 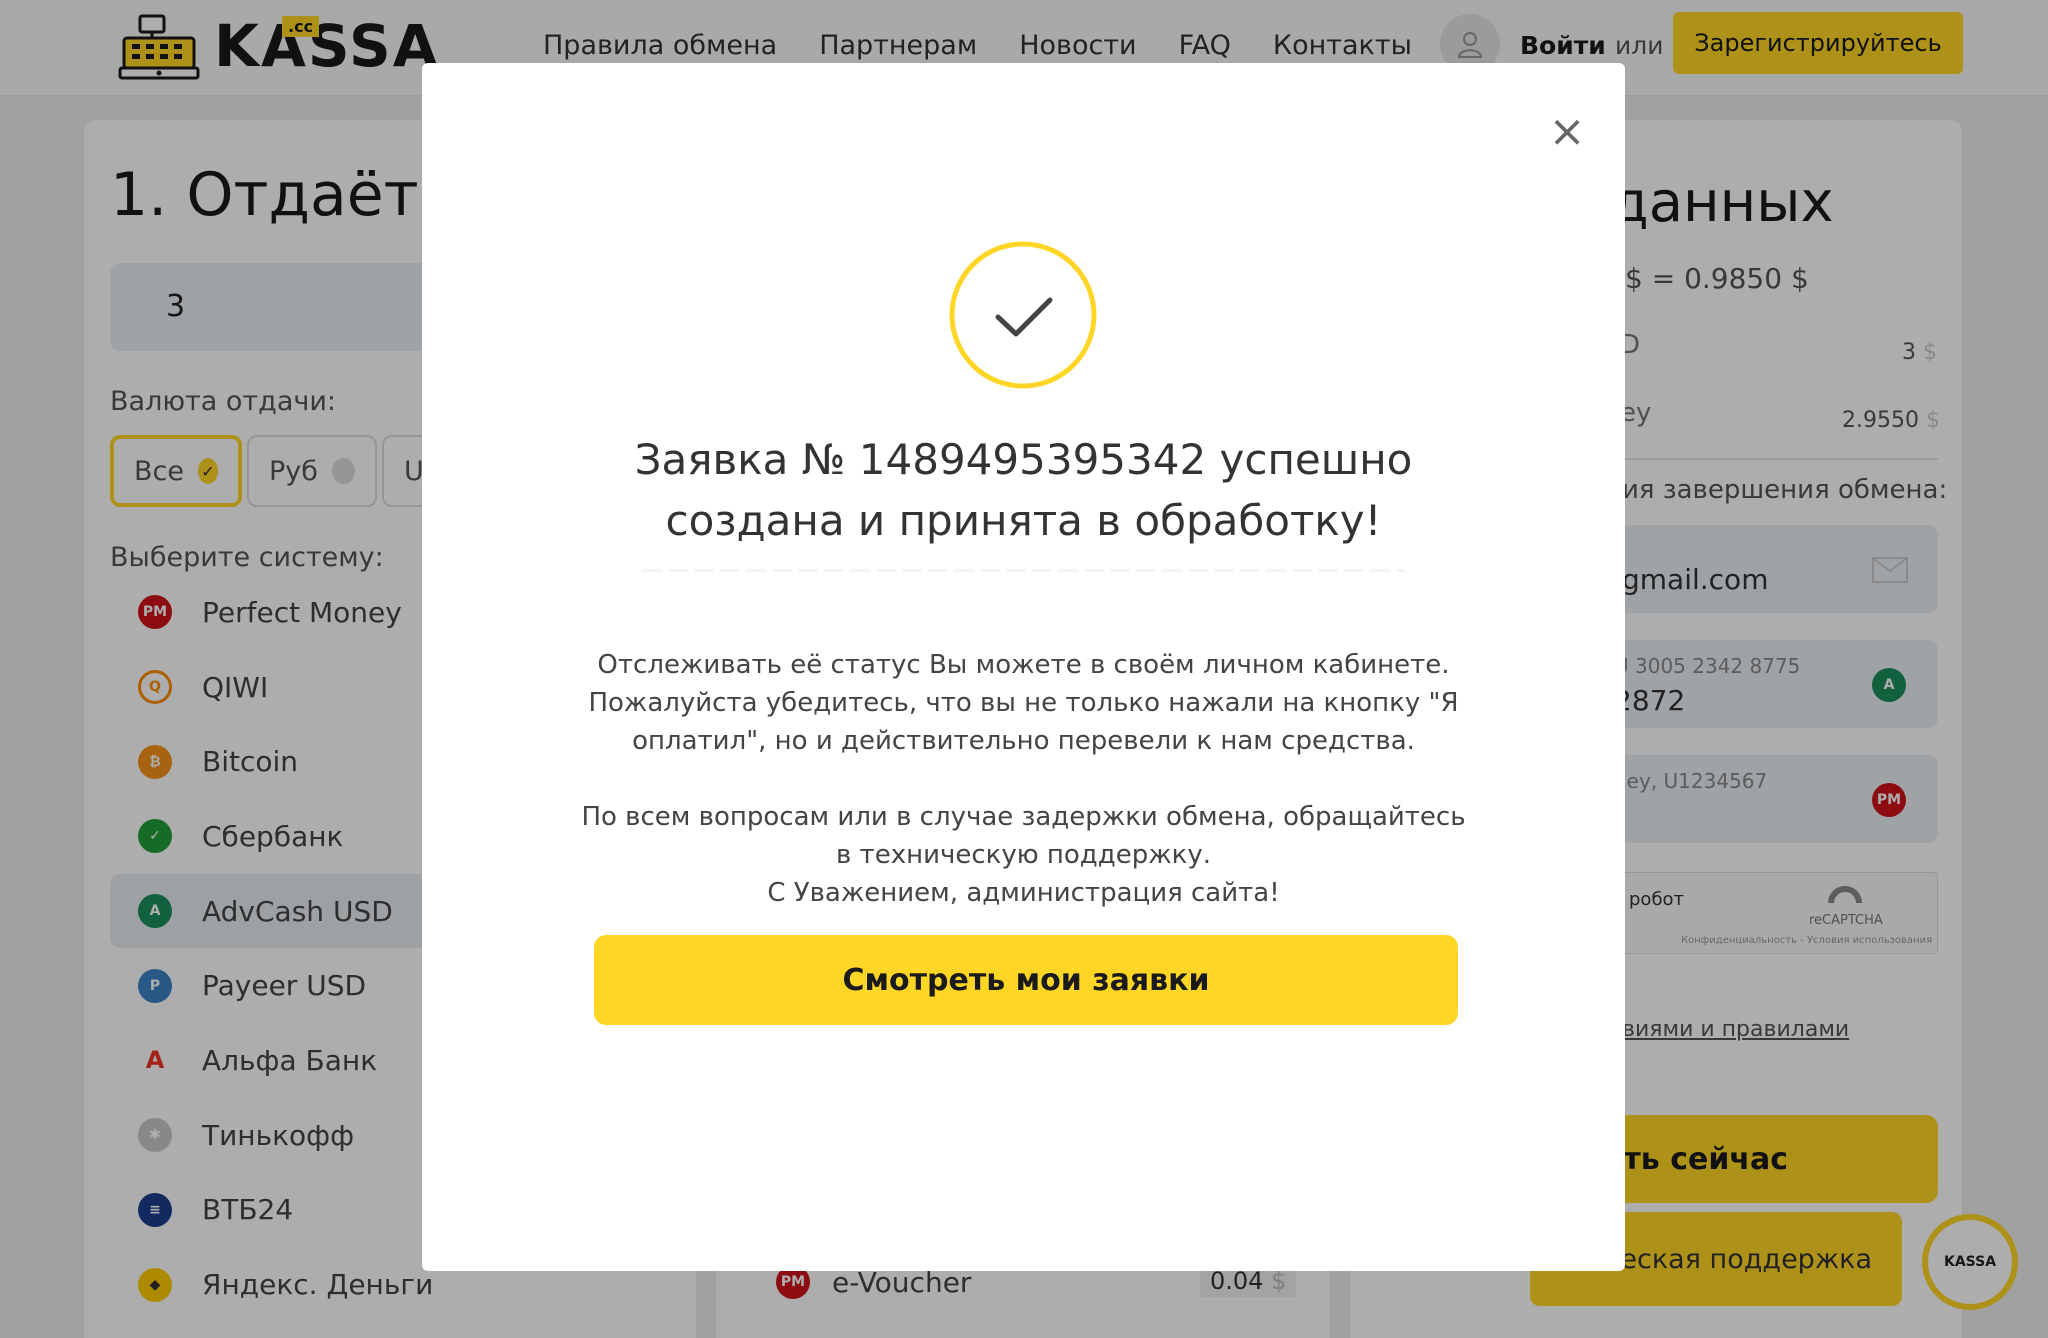 What do you see at coordinates (1023, 855) in the screenshot?
I see `message-line: в техническую поддержку.` at bounding box center [1023, 855].